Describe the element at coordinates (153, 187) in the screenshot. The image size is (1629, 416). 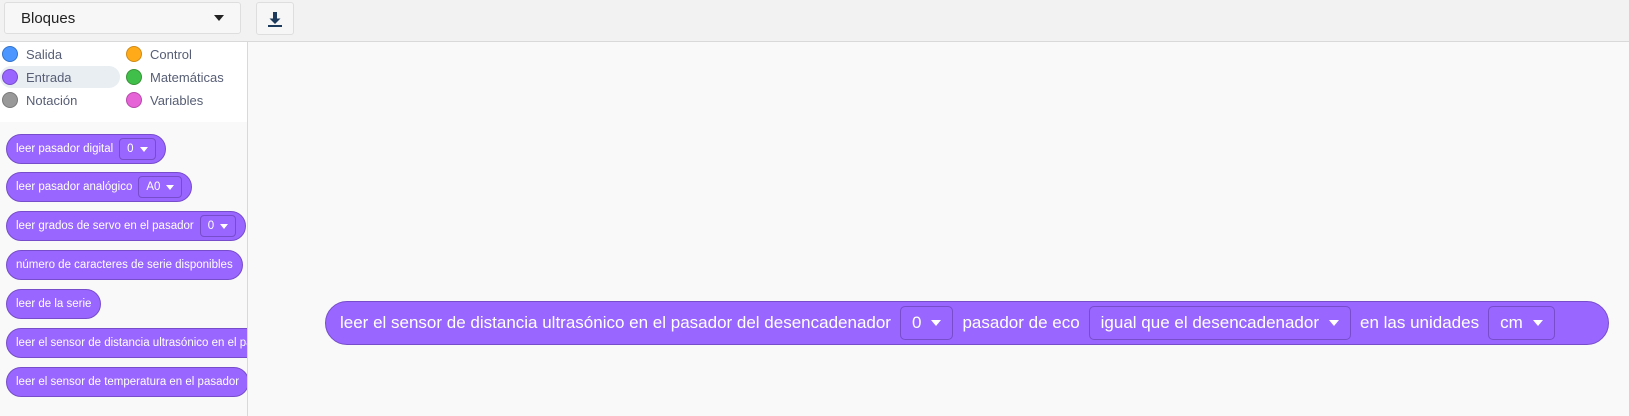
I see `dropdown-value: A0` at that location.